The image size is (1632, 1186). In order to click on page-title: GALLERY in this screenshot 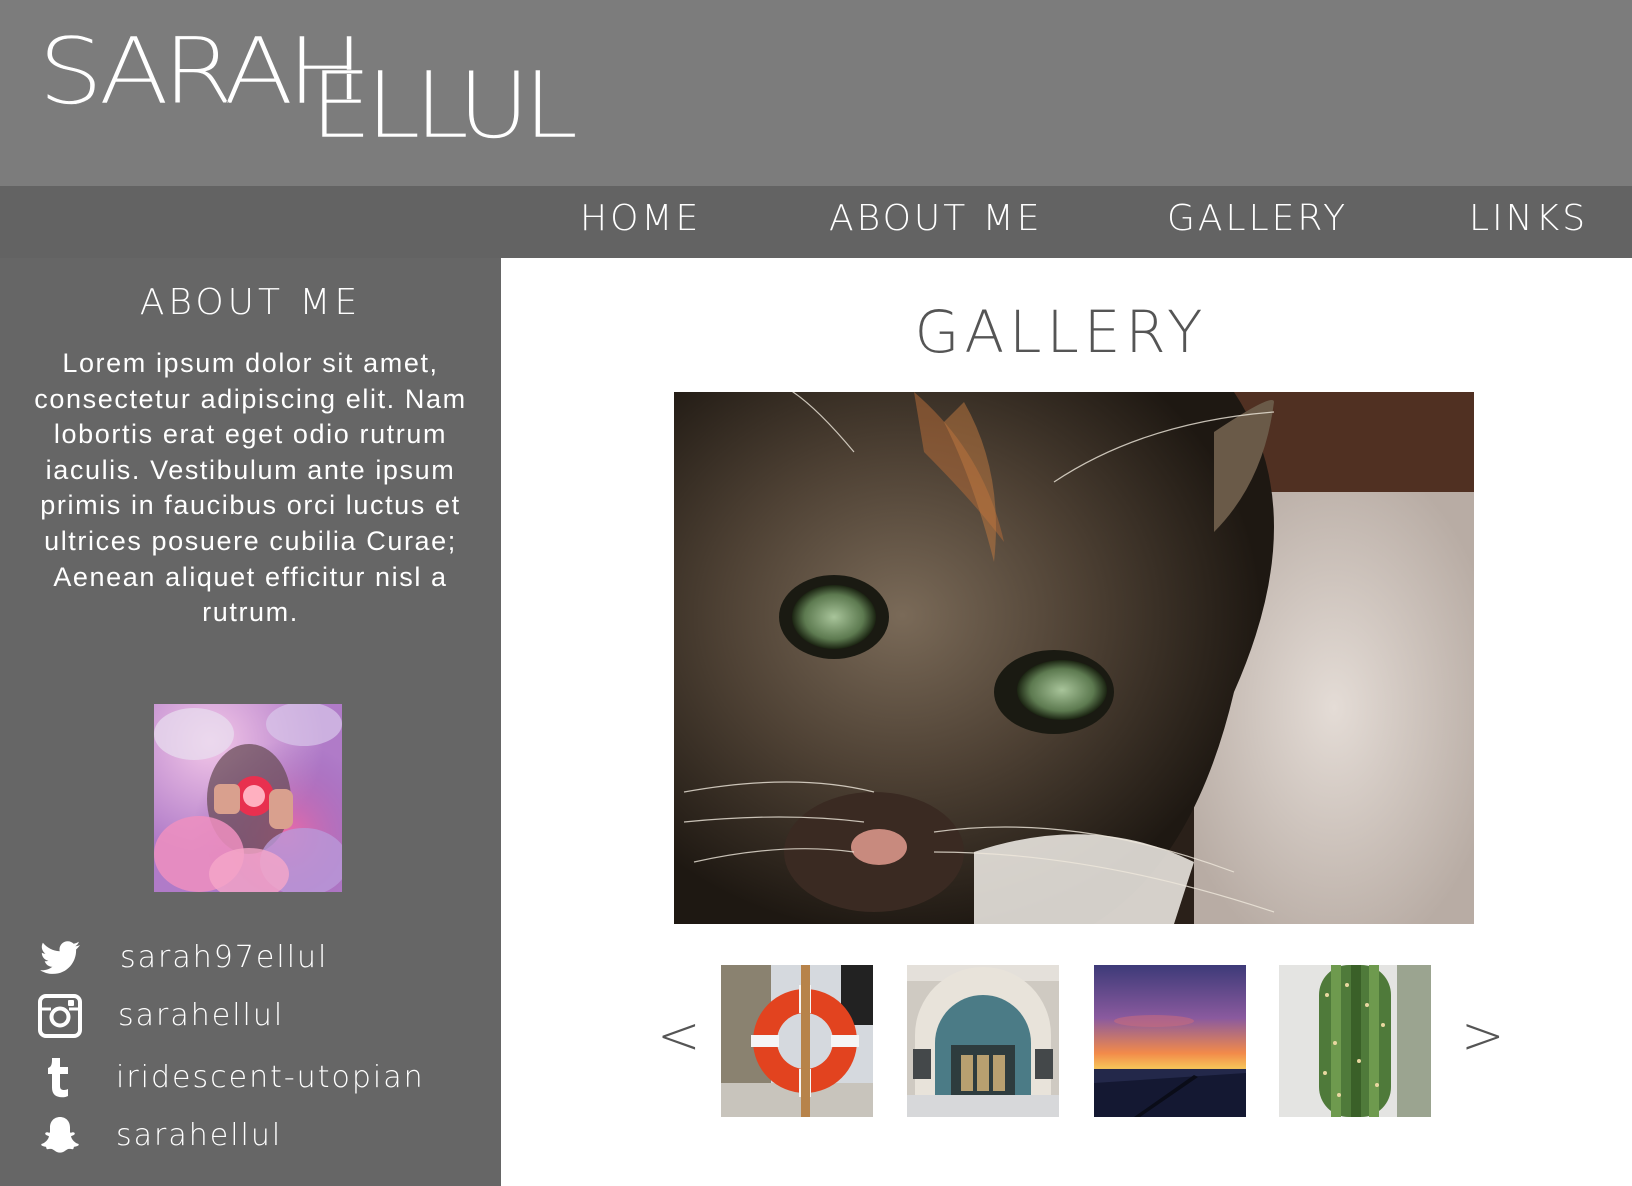, I will do `click(1061, 332)`.